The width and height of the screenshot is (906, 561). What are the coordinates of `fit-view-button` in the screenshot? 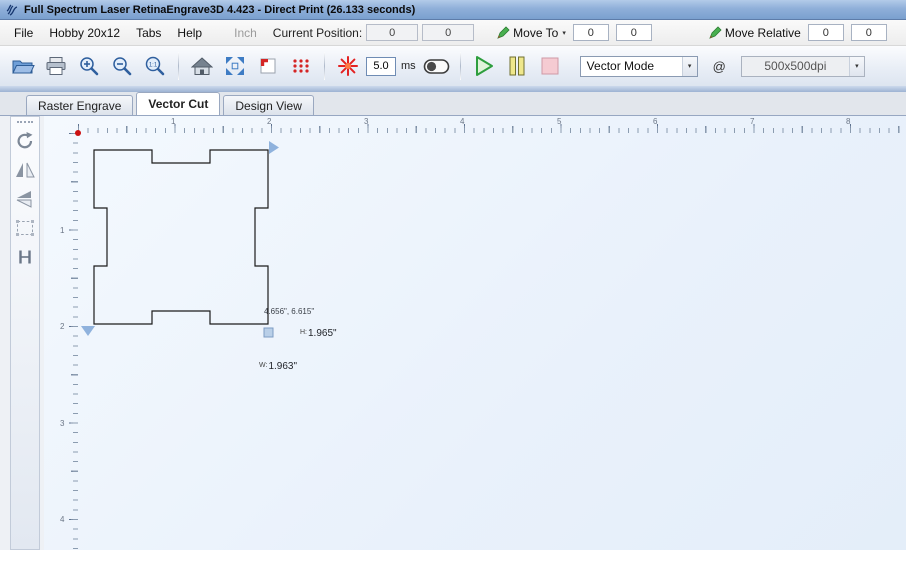 It's located at (235, 66).